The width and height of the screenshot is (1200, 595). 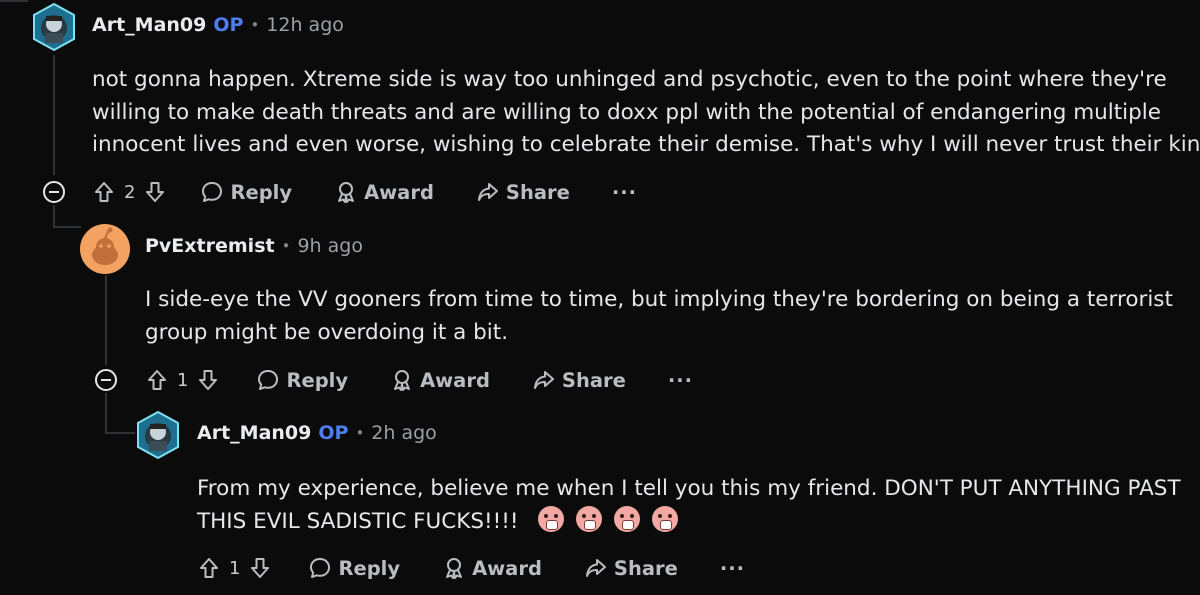 What do you see at coordinates (210, 246) in the screenshot?
I see `username: PvExtremist` at bounding box center [210, 246].